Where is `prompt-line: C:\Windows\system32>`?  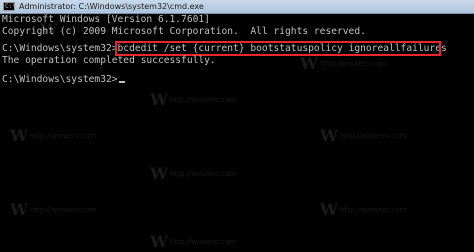 prompt-line: C:\Windows\system32> is located at coordinates (63, 80).